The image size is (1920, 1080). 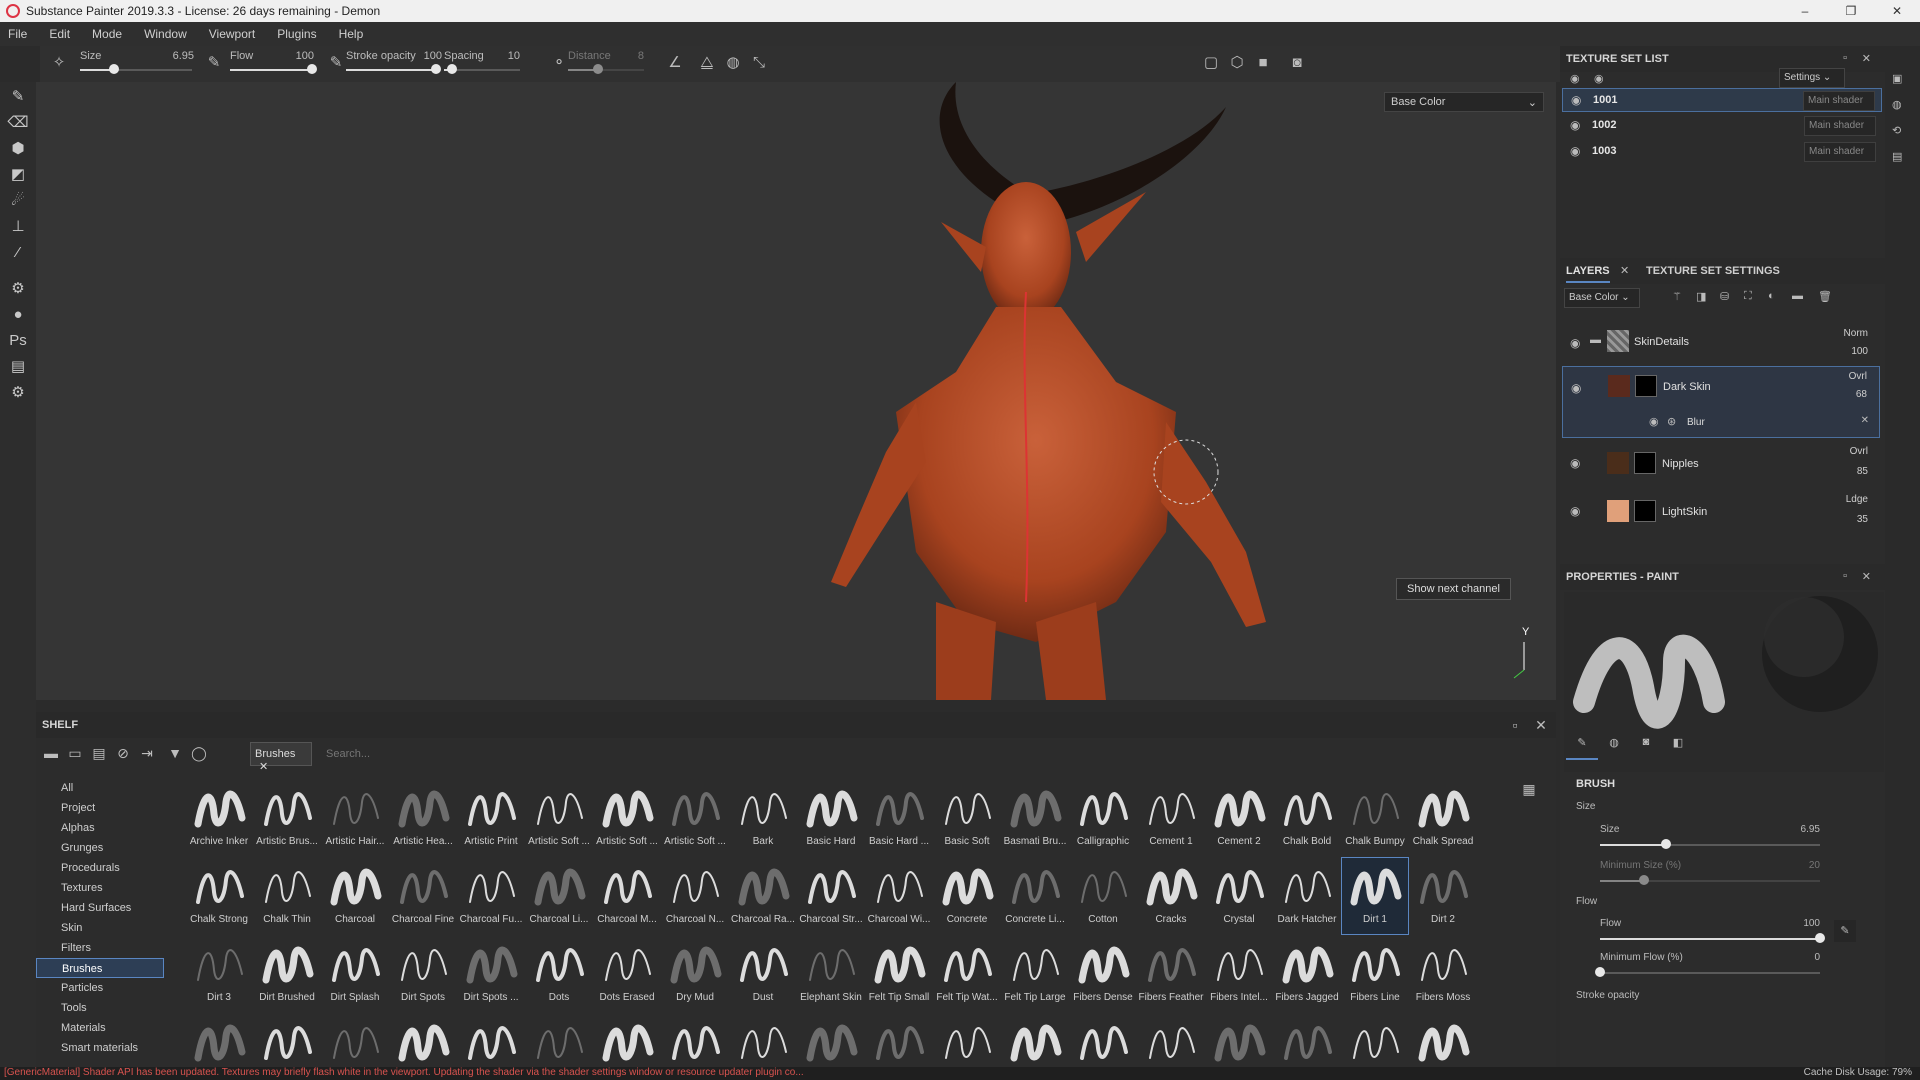 I want to click on new-folder-icon: ▭, so click(x=75, y=753).